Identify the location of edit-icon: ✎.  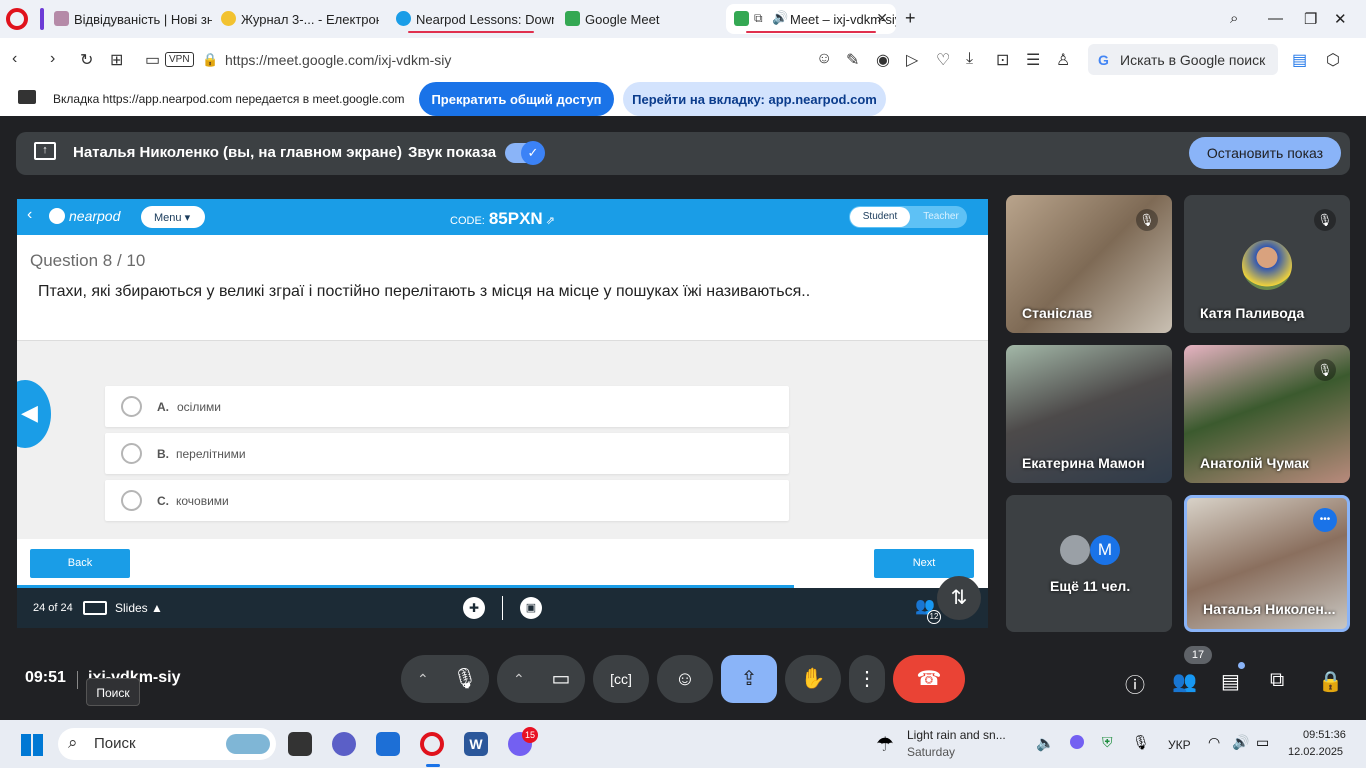
(852, 60).